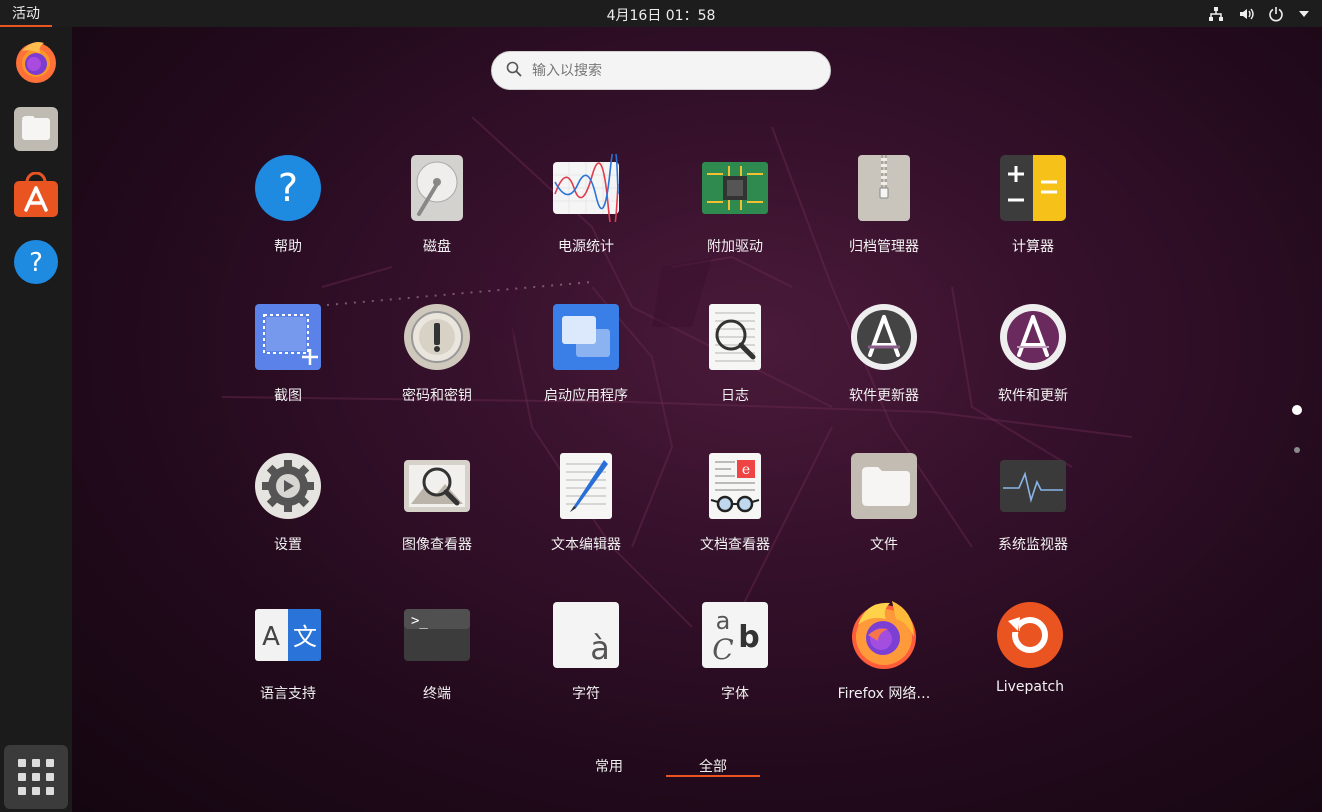  What do you see at coordinates (437, 247) in the screenshot?
I see `app-label: 磁盘` at bounding box center [437, 247].